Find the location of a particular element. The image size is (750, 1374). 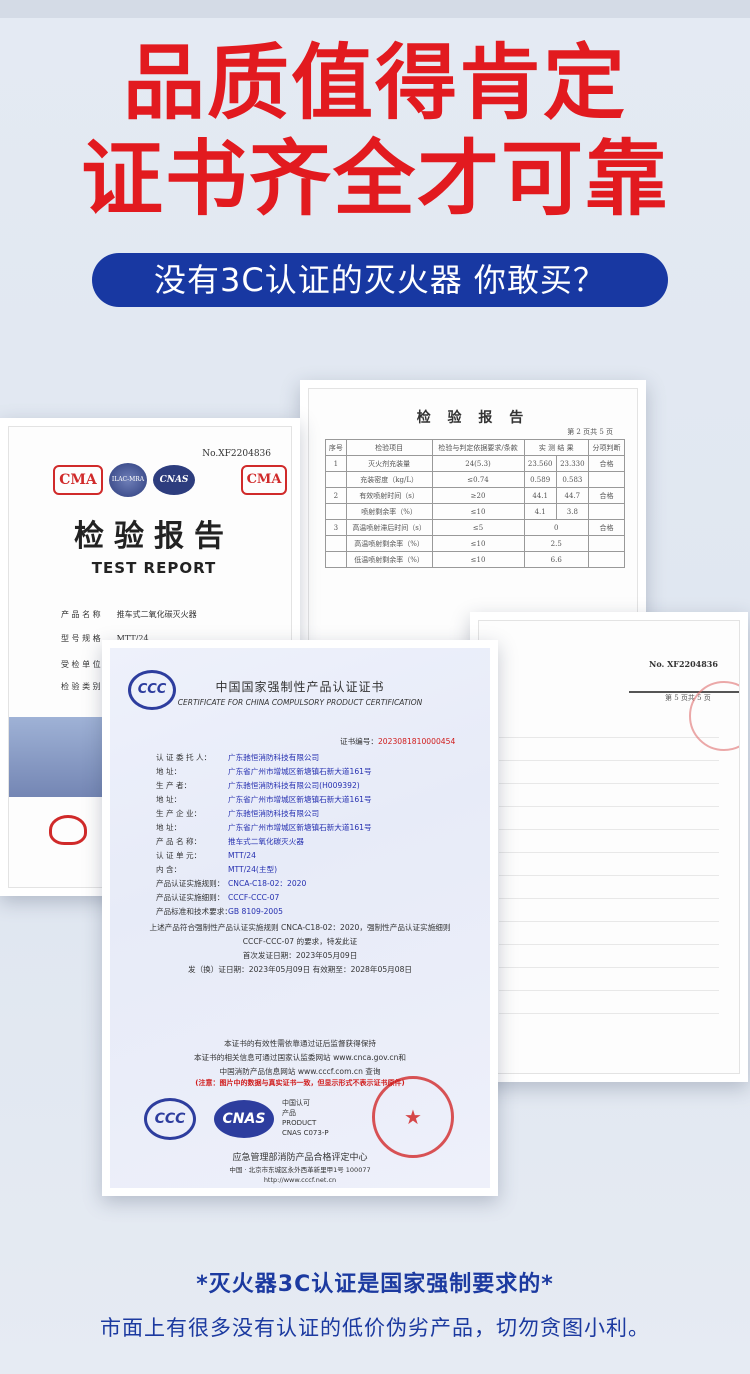

certificate-number: 证书编号：2023081810000454 is located at coordinates (398, 741).